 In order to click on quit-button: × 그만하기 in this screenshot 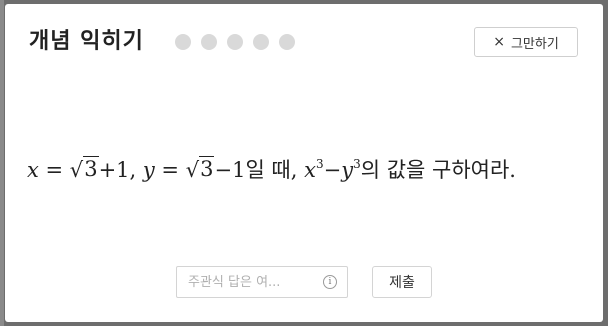, I will do `click(526, 42)`.